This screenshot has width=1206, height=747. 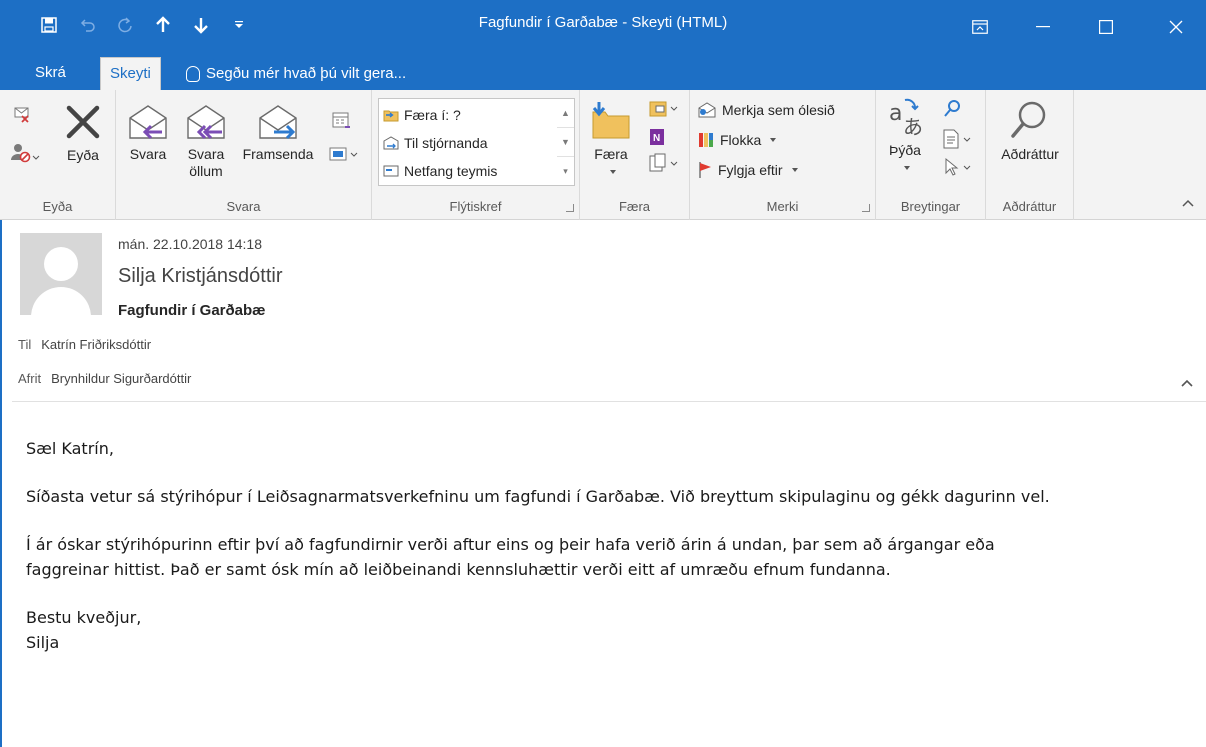 What do you see at coordinates (130, 73) in the screenshot?
I see `tab-message: Skeyti` at bounding box center [130, 73].